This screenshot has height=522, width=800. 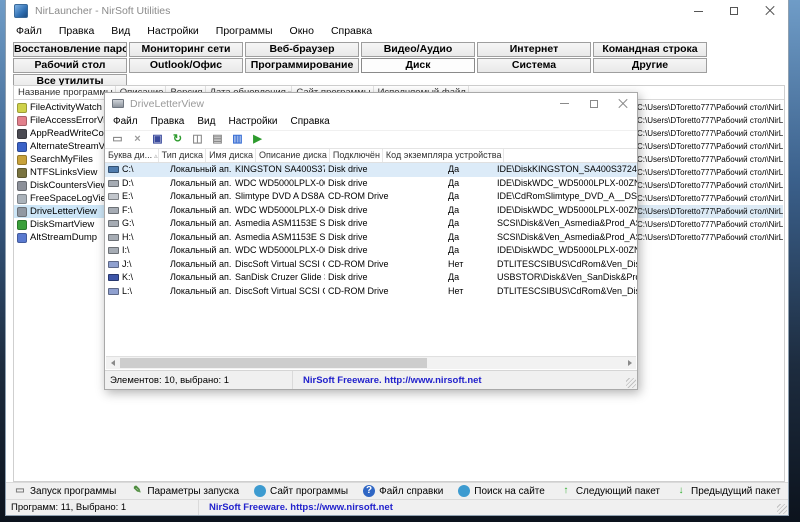 What do you see at coordinates (534, 49) in the screenshot?
I see `category-button: Интернет` at bounding box center [534, 49].